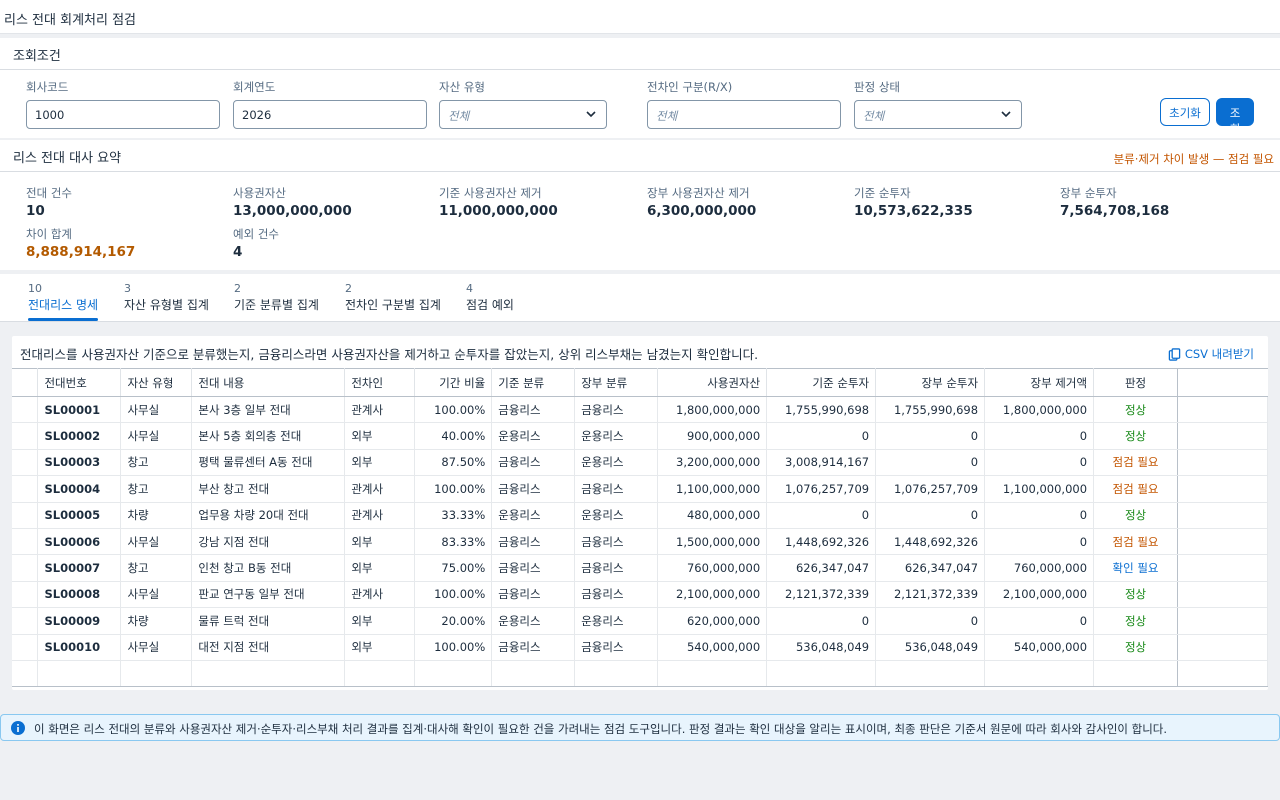 The width and height of the screenshot is (1280, 800). Describe the element at coordinates (523, 114) in the screenshot. I see `asset-type-select: 전체` at that location.